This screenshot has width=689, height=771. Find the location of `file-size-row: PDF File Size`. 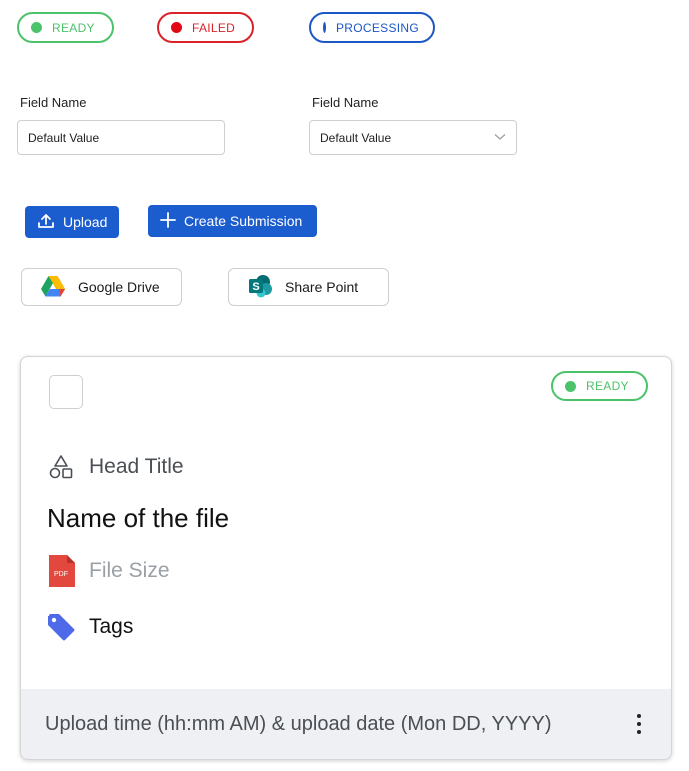

file-size-row: PDF File Size is located at coordinates (108, 571).